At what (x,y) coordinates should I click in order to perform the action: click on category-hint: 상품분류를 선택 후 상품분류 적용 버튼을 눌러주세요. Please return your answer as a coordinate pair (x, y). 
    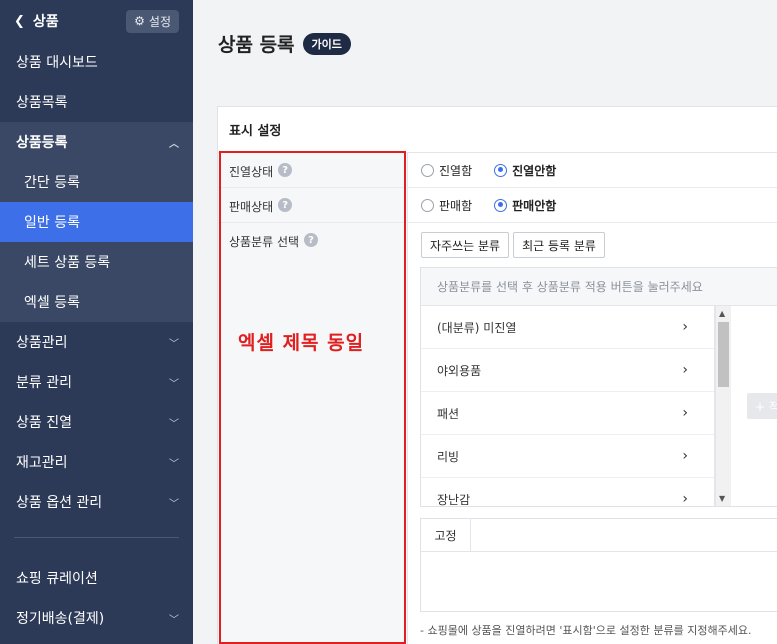
    Looking at the image, I should click on (599, 287).